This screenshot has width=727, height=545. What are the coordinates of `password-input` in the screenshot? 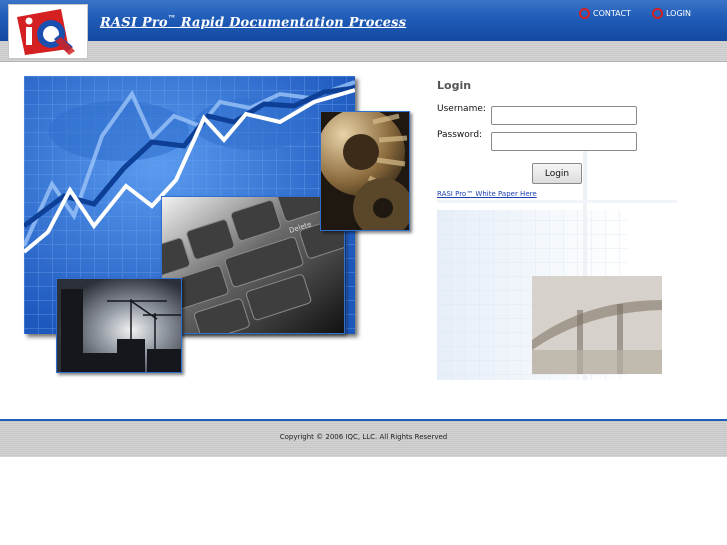 It's located at (564, 141).